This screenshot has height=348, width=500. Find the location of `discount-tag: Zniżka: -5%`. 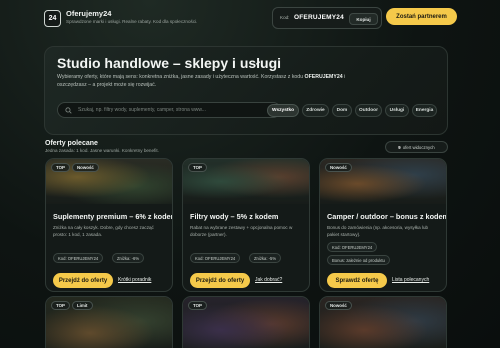

discount-tag: Zniżka: -5% is located at coordinates (265, 258).